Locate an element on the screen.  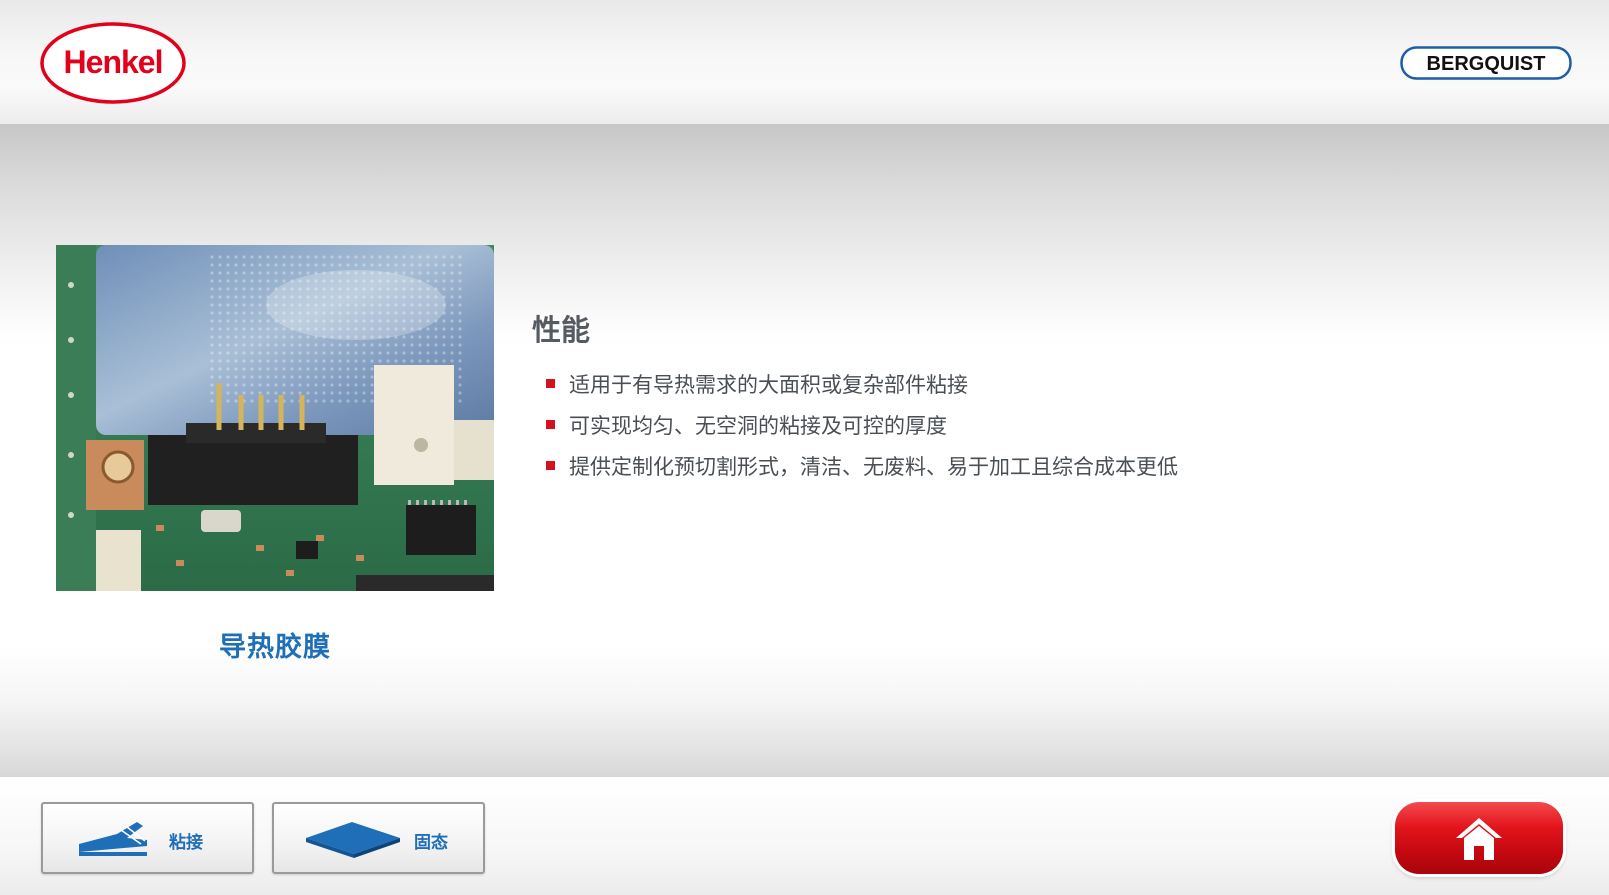
svg-text: BERGQUIST is located at coordinates (1486, 64).